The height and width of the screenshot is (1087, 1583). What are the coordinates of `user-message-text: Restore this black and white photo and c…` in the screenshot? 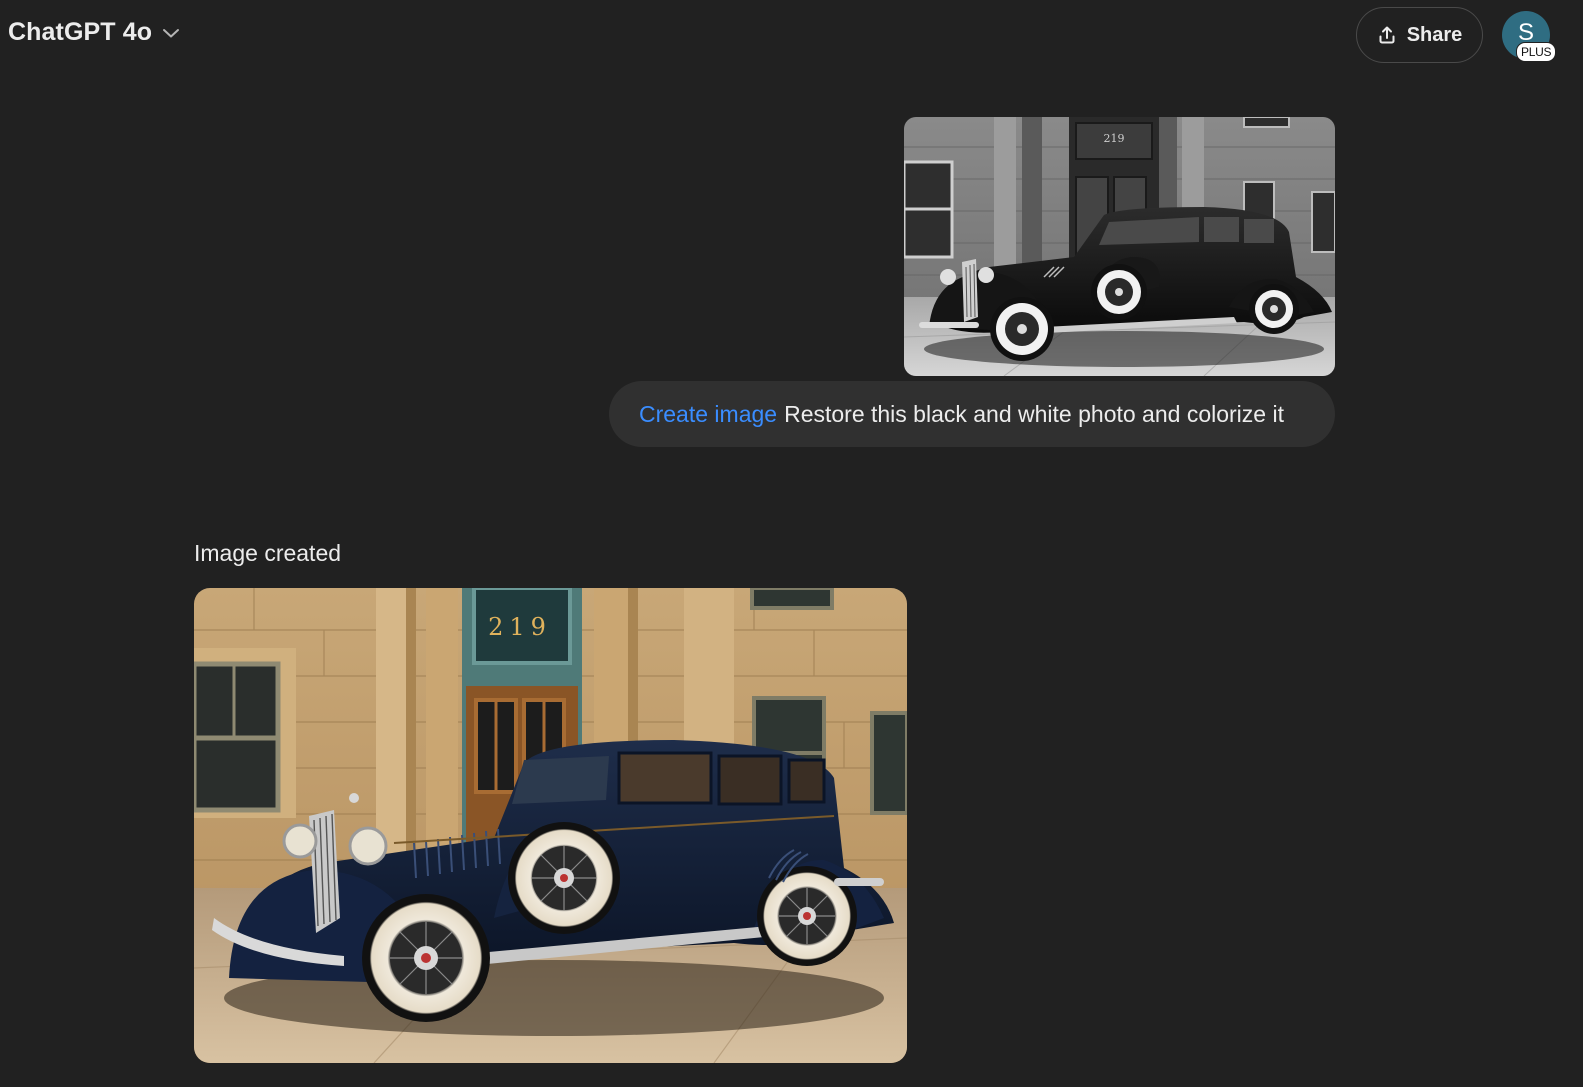 It's located at (1034, 413).